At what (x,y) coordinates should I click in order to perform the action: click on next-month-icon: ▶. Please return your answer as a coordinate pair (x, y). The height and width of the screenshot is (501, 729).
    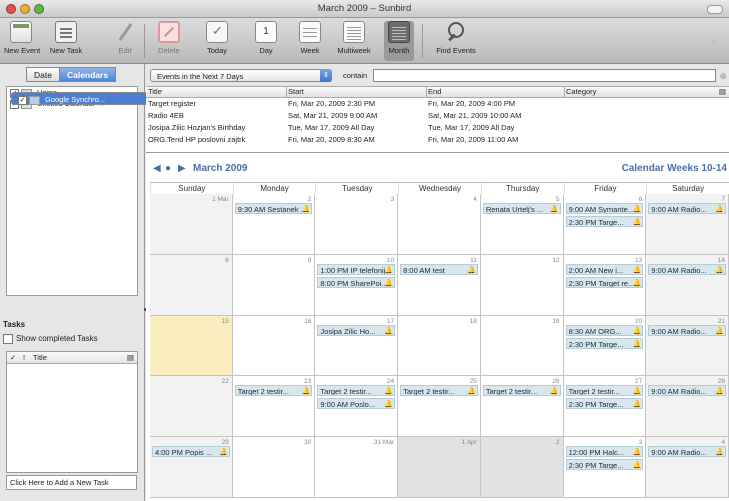
    Looking at the image, I should click on (182, 168).